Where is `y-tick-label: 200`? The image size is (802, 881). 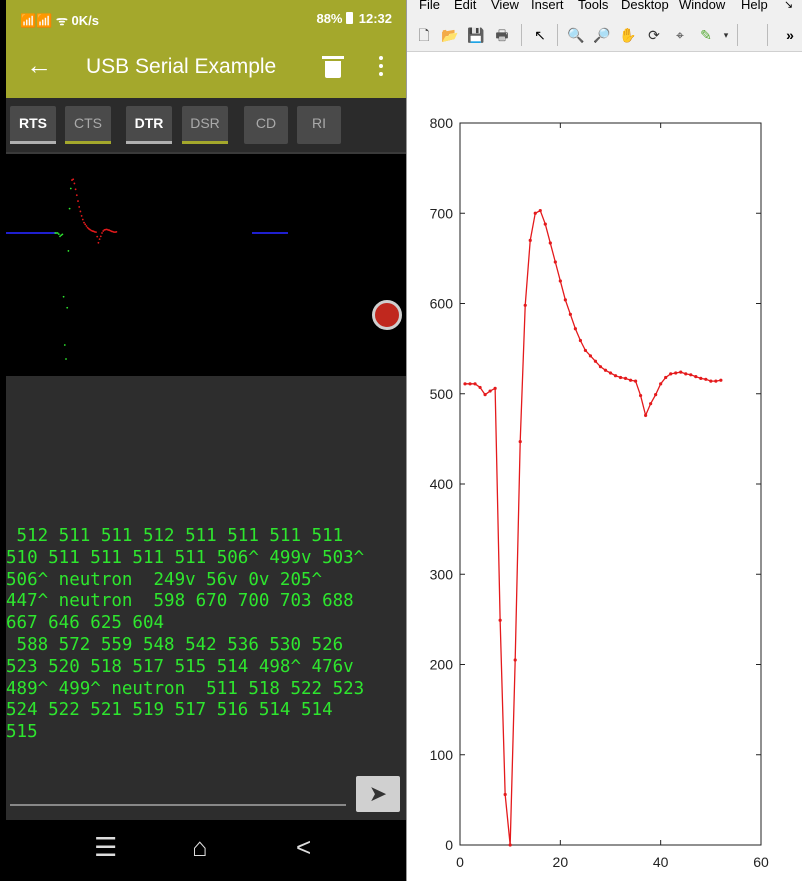 y-tick-label: 200 is located at coordinates (442, 665).